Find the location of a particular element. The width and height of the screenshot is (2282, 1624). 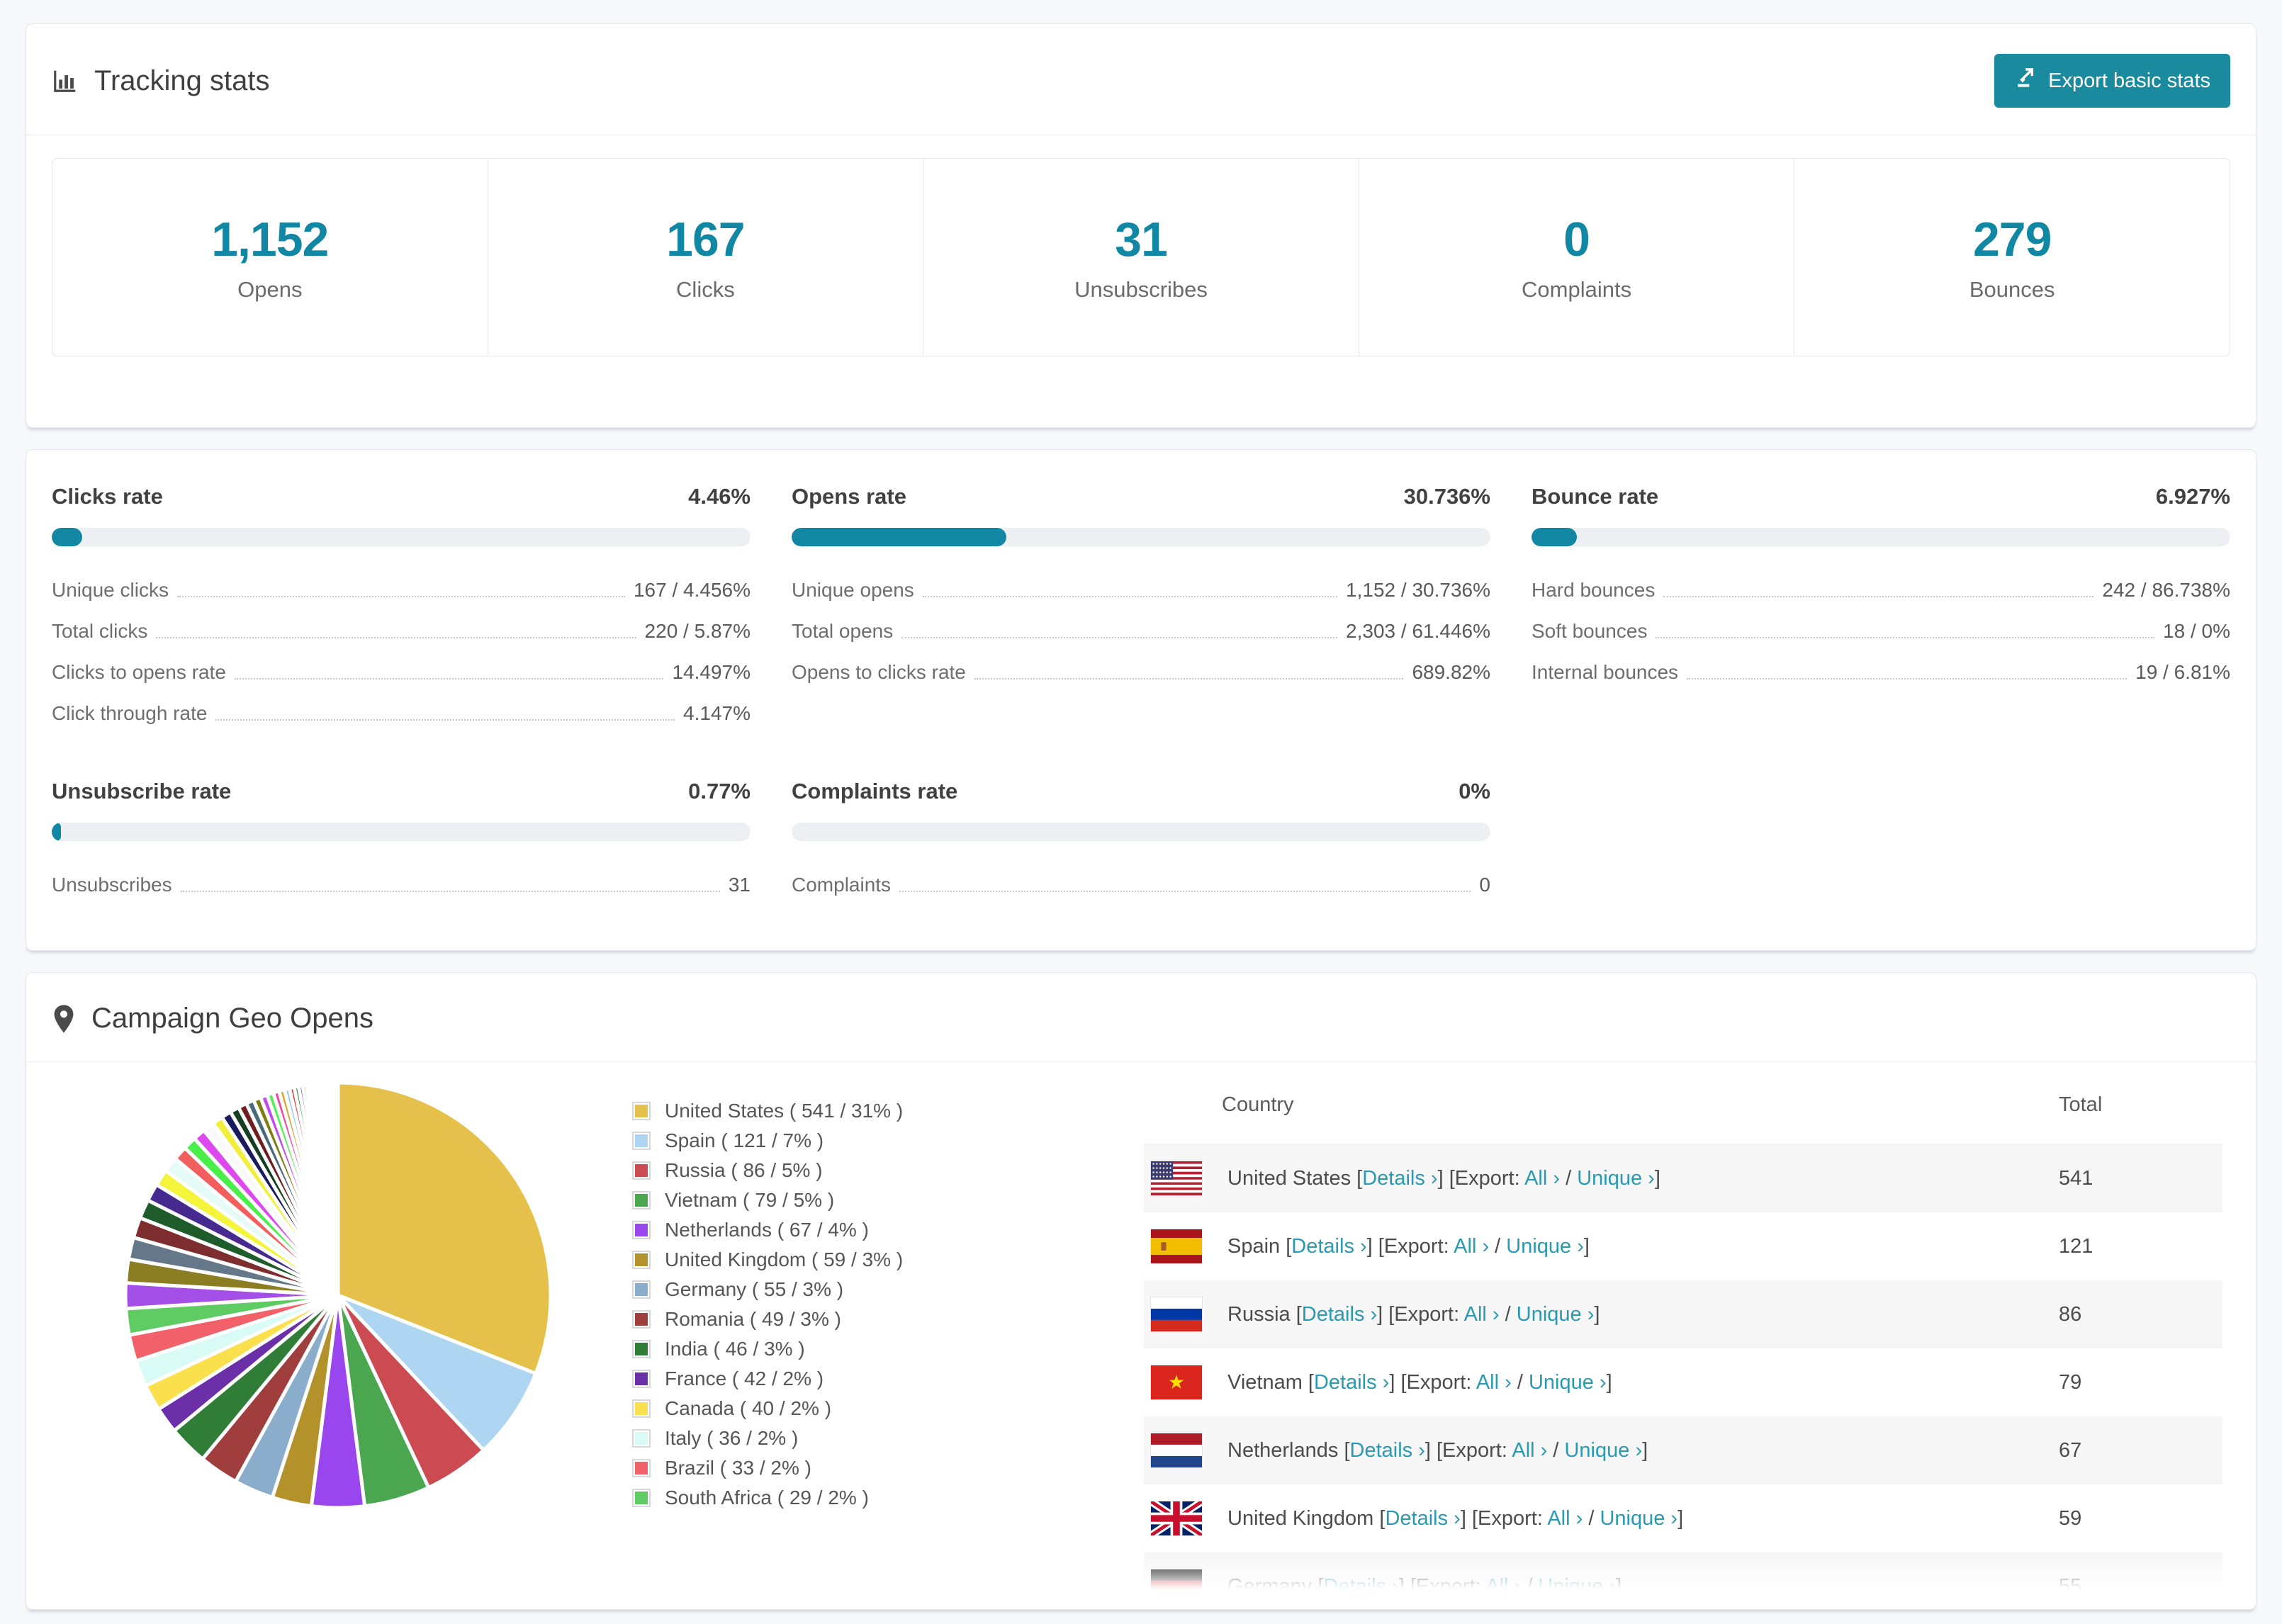

rate-title: Unsubscribe rate is located at coordinates (142, 791).